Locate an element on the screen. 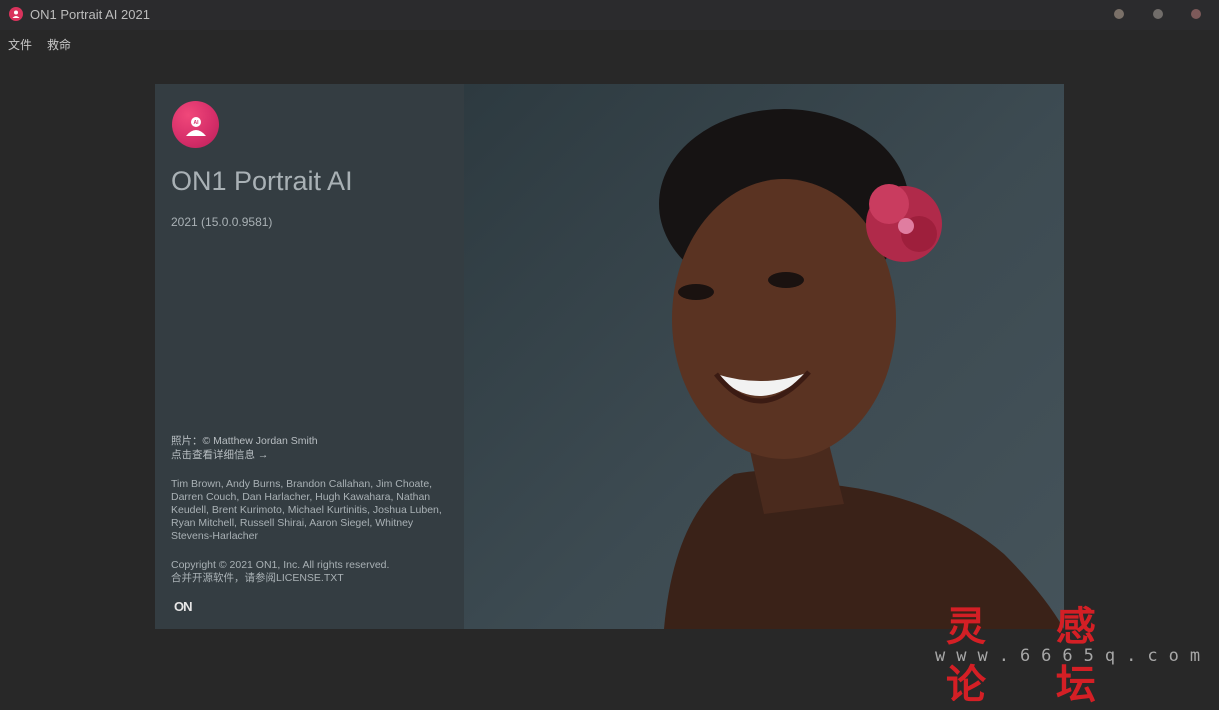  license-text: 合并开源软件，请参阅LICENSE.TXT is located at coordinates (257, 578).